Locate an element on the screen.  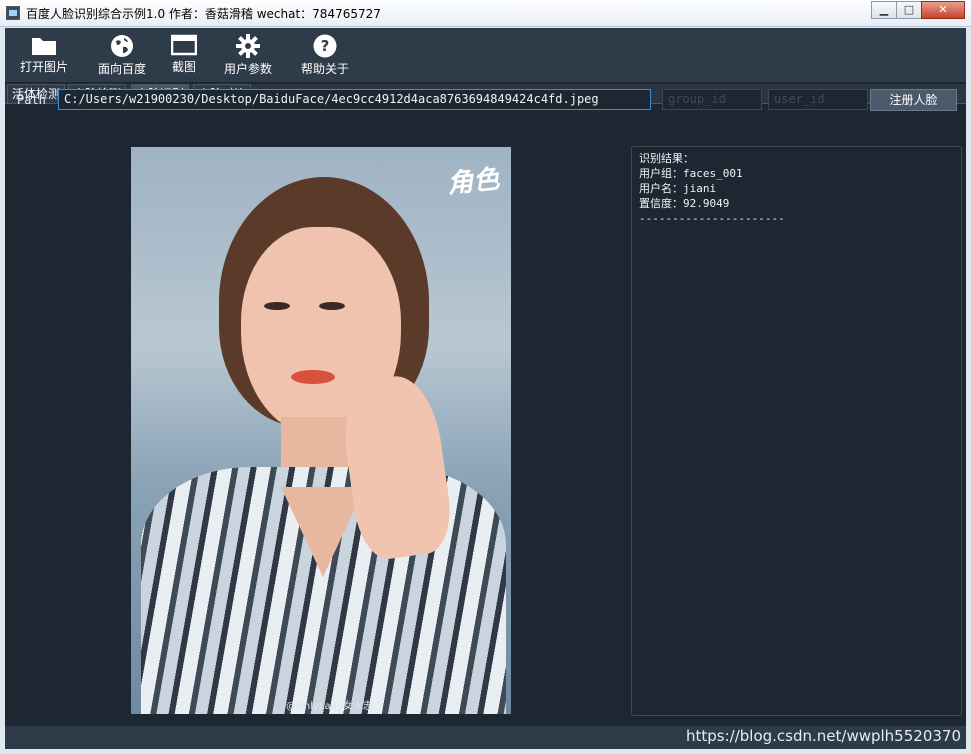
minimize-icon: ▁ is located at coordinates (884, 9).